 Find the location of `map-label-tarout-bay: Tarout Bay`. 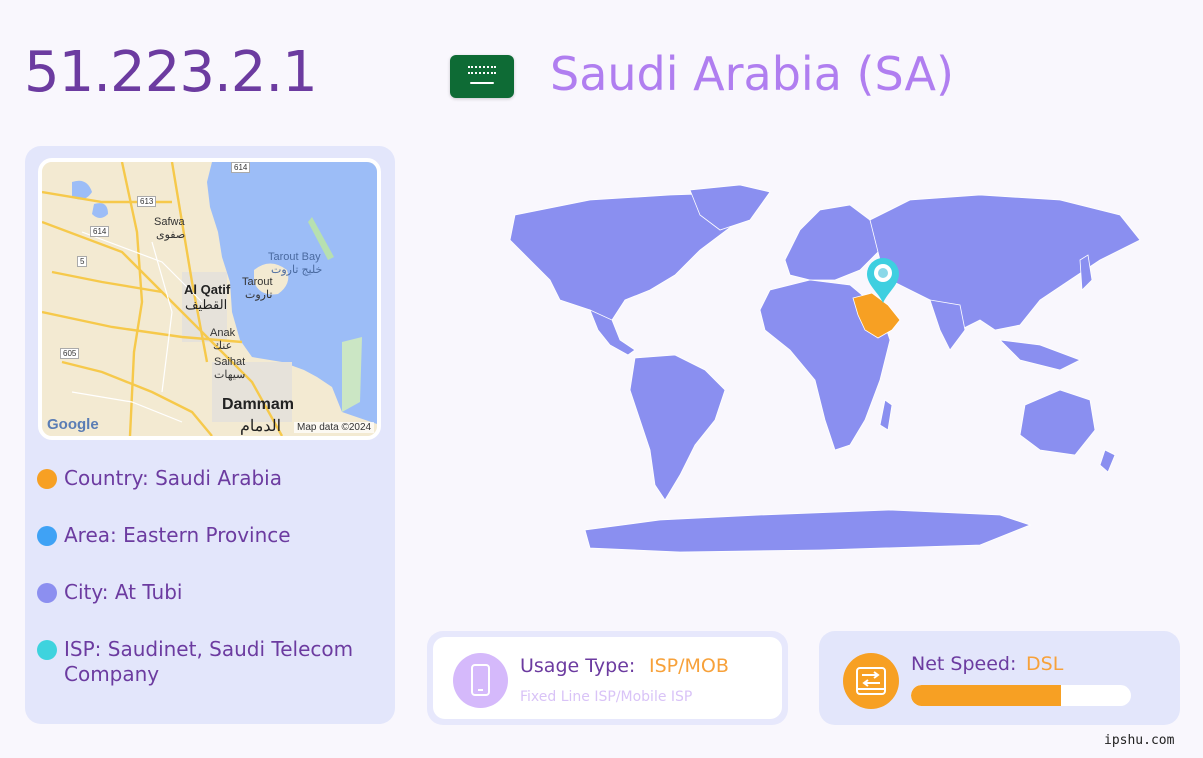

map-label-tarout-bay: Tarout Bay is located at coordinates (294, 257).